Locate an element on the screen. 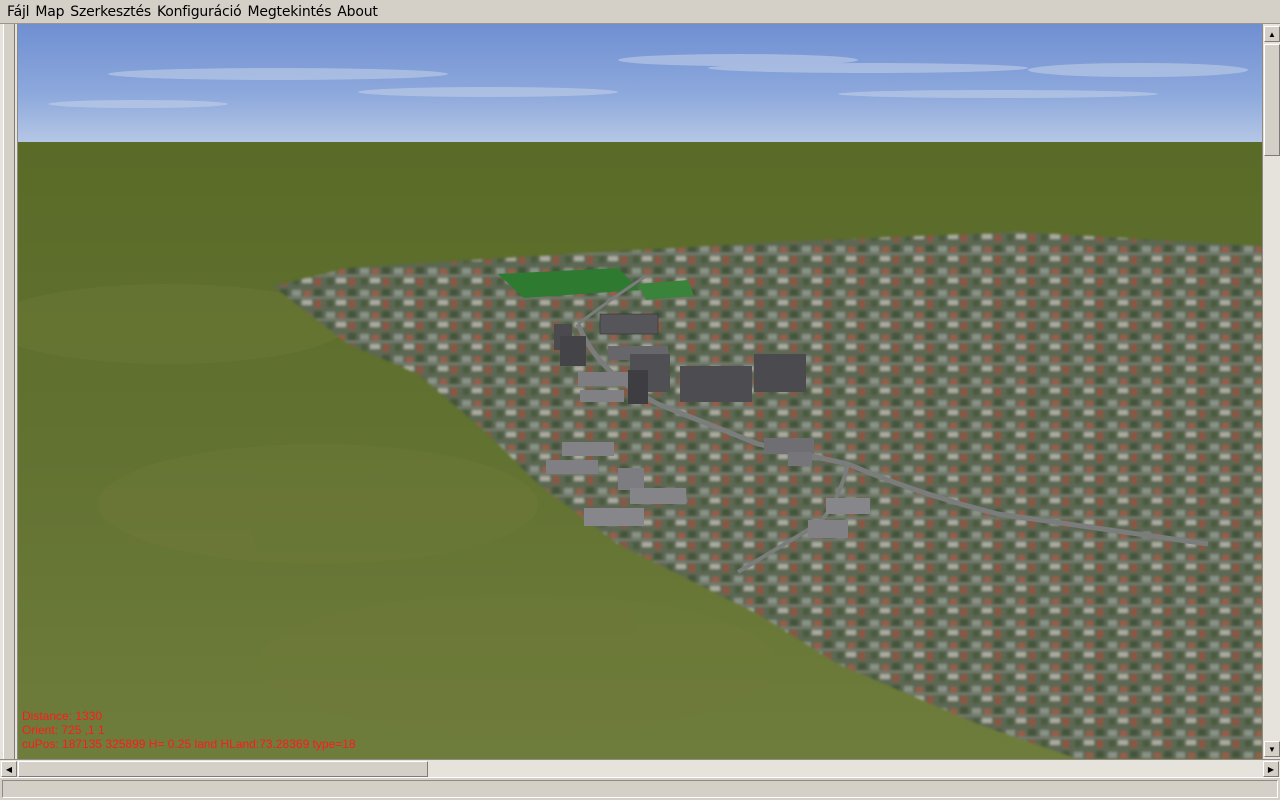 This screenshot has width=1280, height=800. horizontal-scrollbar: ◀ ▶ is located at coordinates (640, 768).